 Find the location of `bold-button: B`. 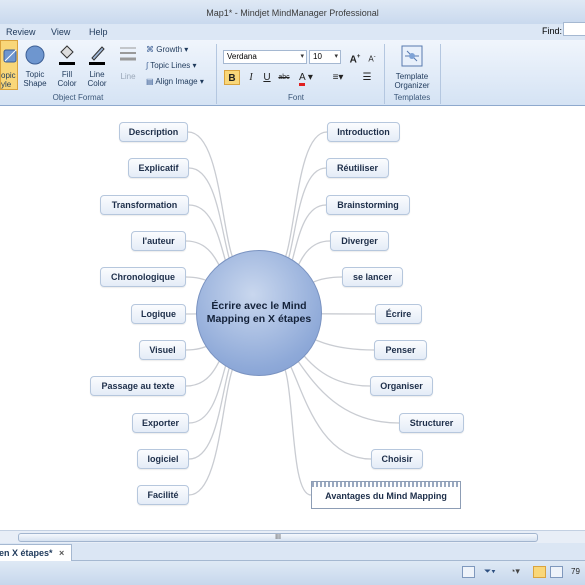

bold-button: B is located at coordinates (232, 77).